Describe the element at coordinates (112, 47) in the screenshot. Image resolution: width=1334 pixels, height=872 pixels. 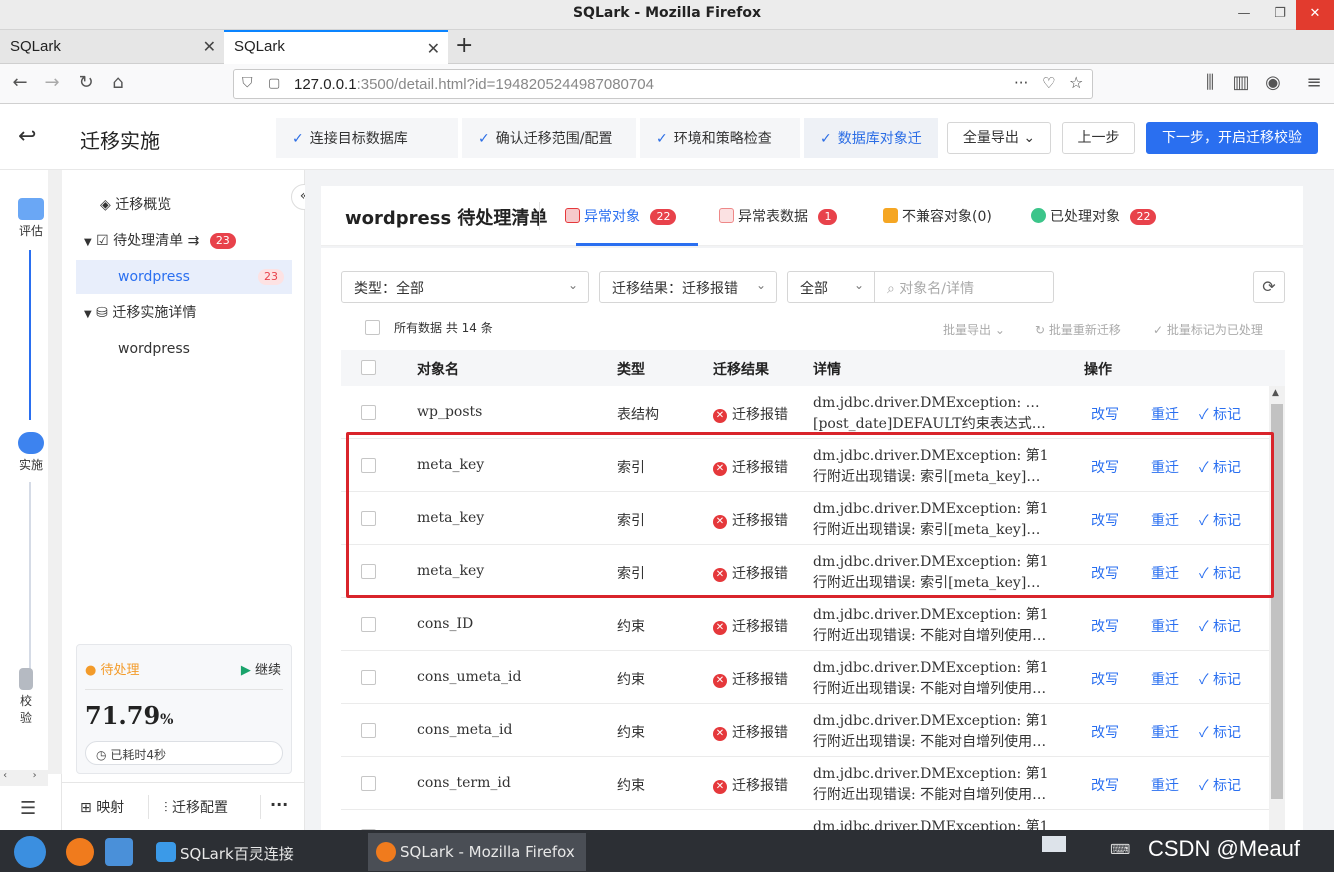
I see `browser-tab-1: SQLark ✕` at that location.